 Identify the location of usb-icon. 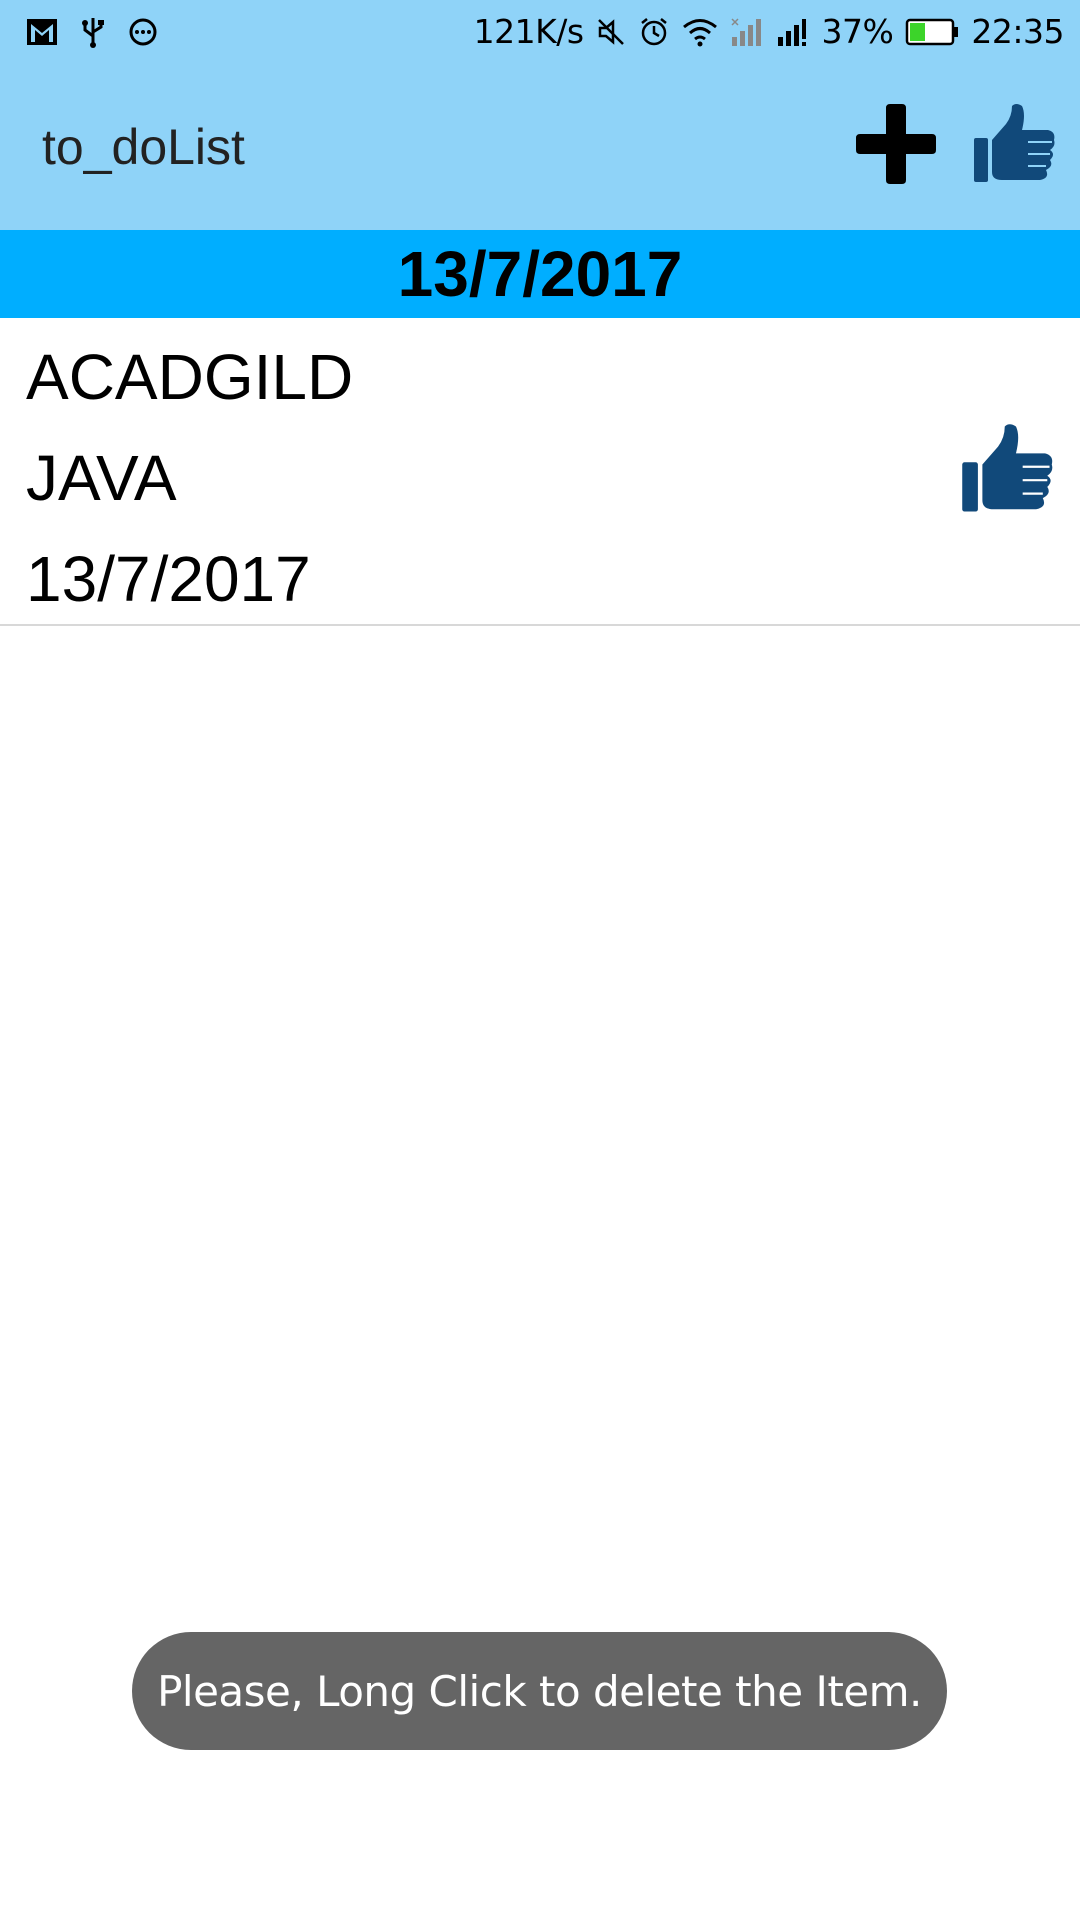
(93, 32).